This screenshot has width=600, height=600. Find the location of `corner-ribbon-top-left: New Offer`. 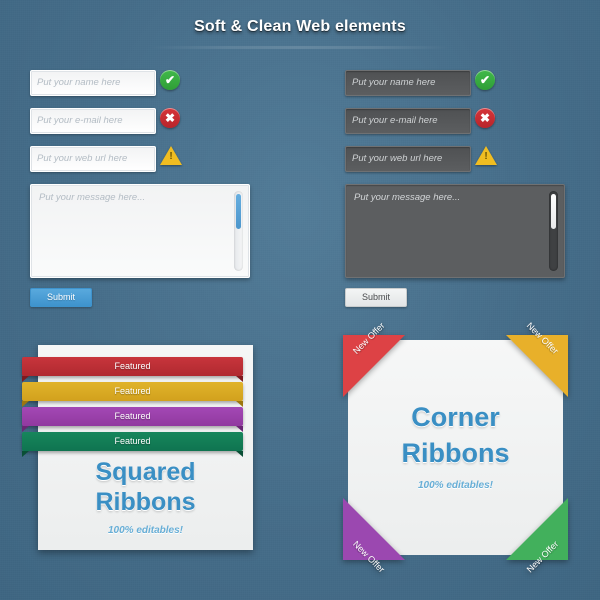

corner-ribbon-top-left: New Offer is located at coordinates (374, 358).